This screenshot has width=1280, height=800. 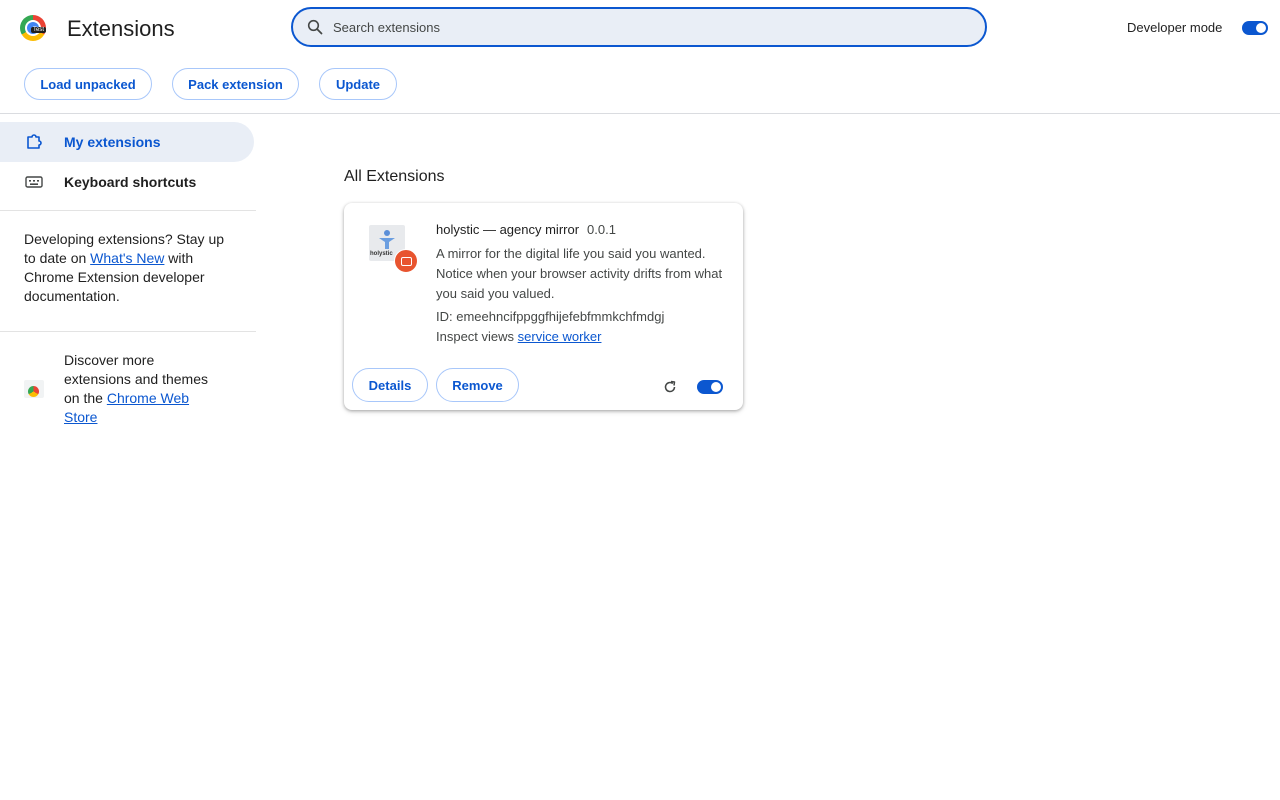 What do you see at coordinates (710, 387) in the screenshot?
I see `extension-enable-toggle` at bounding box center [710, 387].